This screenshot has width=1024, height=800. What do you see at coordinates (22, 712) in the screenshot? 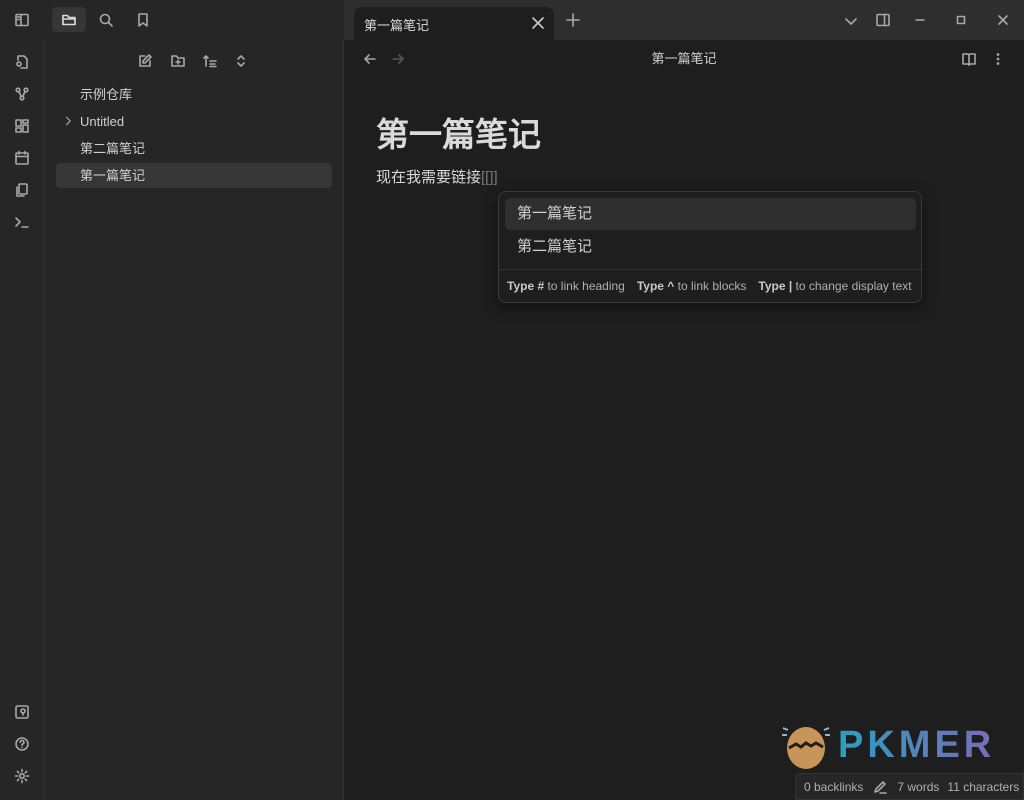
I see `vault-icon` at bounding box center [22, 712].